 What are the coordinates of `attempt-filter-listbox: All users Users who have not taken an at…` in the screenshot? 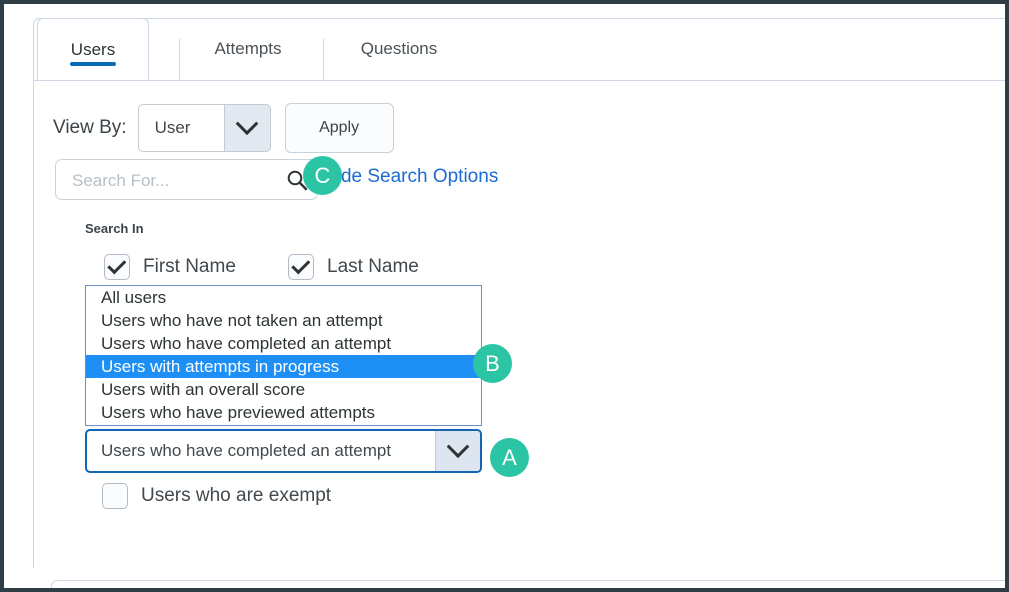 It's located at (283, 355).